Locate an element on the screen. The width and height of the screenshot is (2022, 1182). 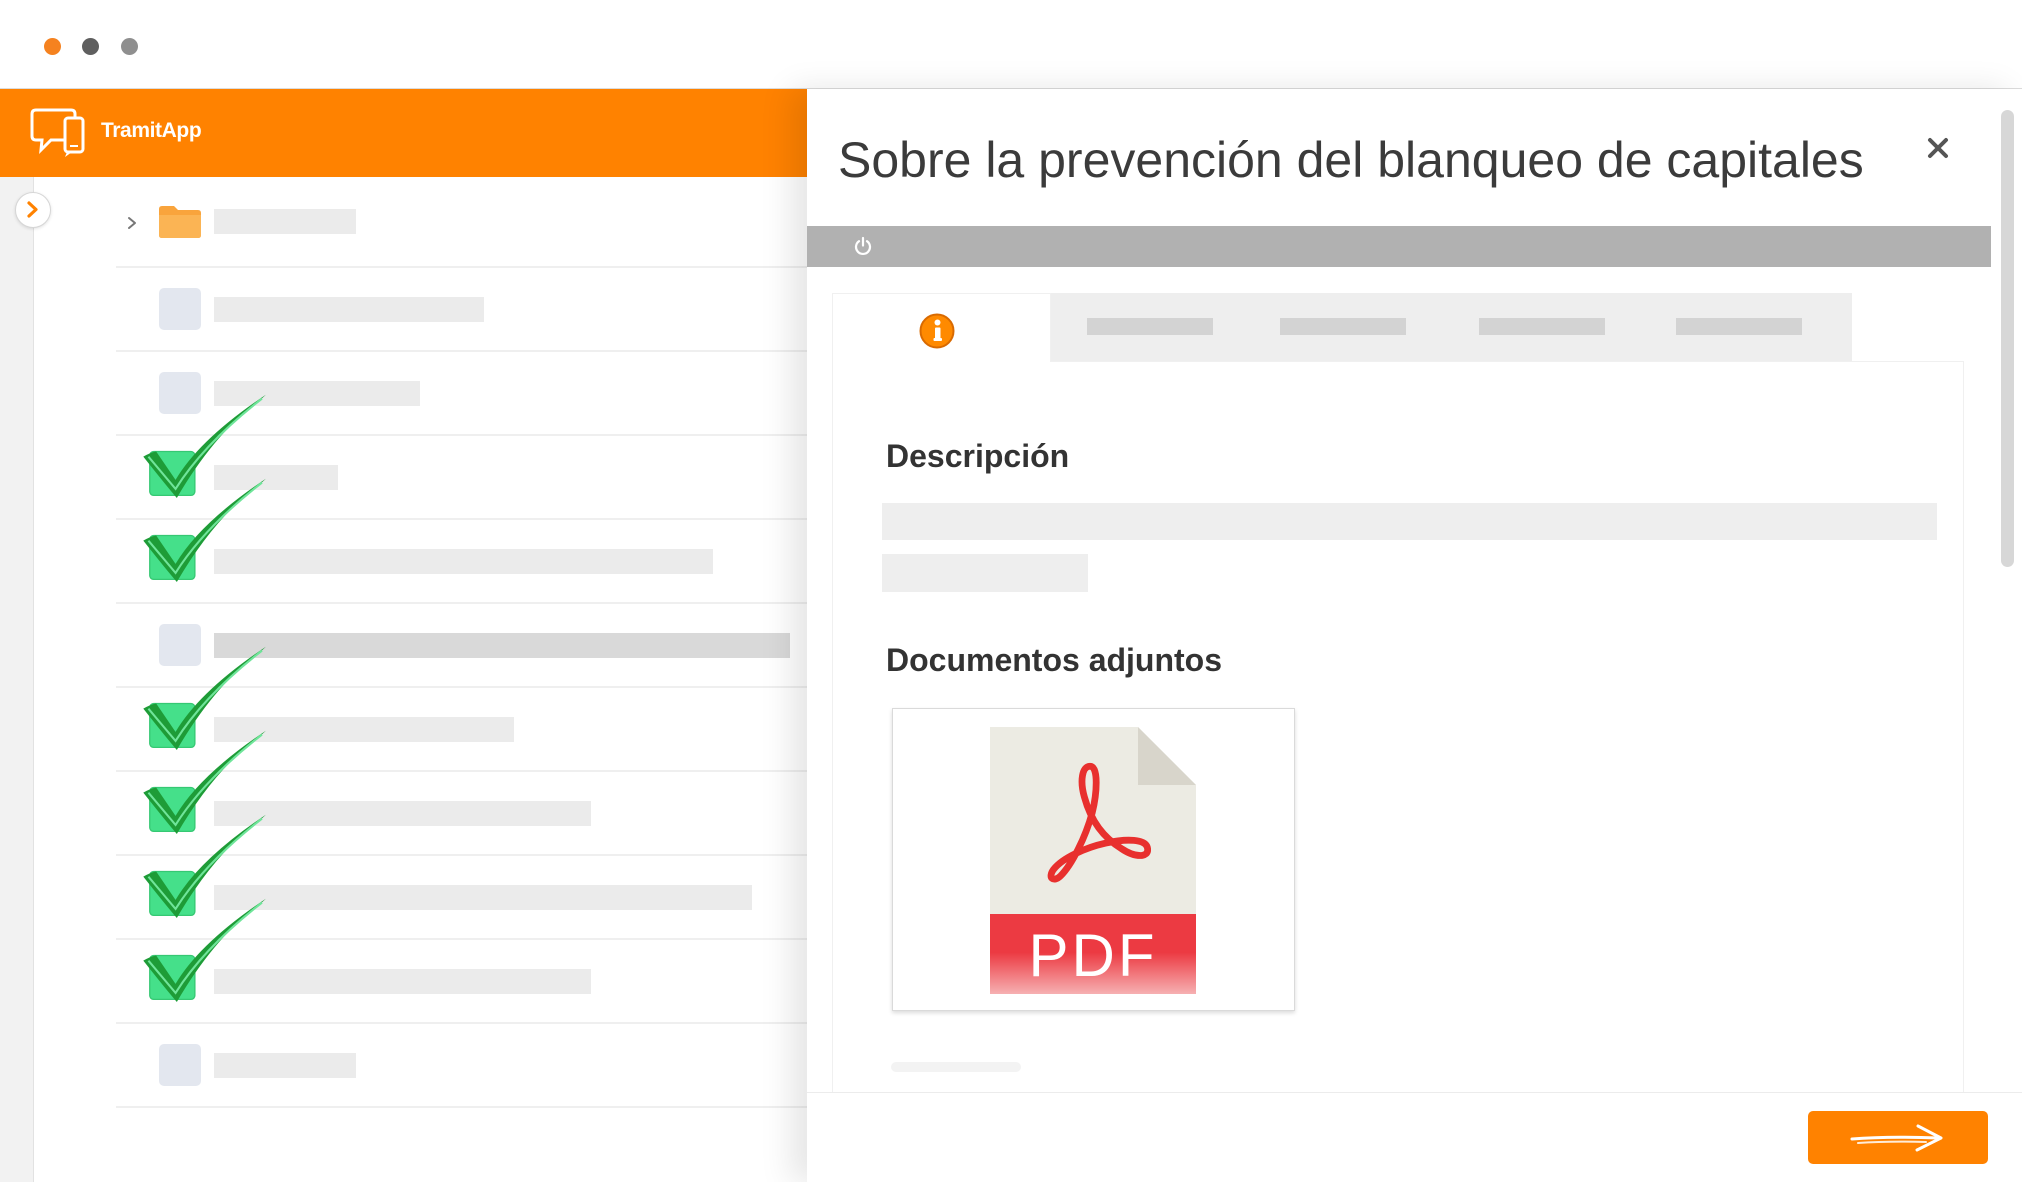
attachments-heading: Documentos adjuntos is located at coordinates (1054, 660).